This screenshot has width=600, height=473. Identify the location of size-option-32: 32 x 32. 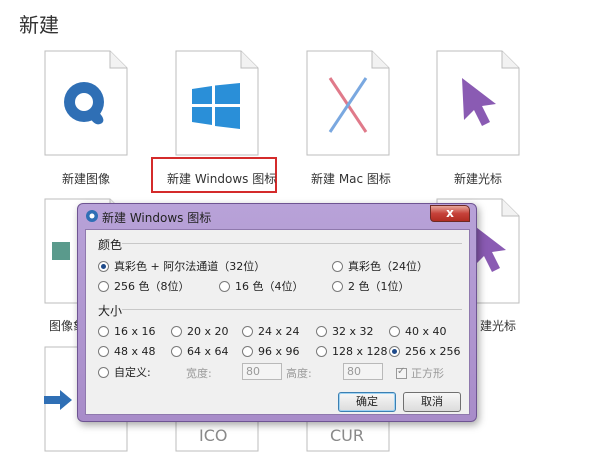
(345, 331).